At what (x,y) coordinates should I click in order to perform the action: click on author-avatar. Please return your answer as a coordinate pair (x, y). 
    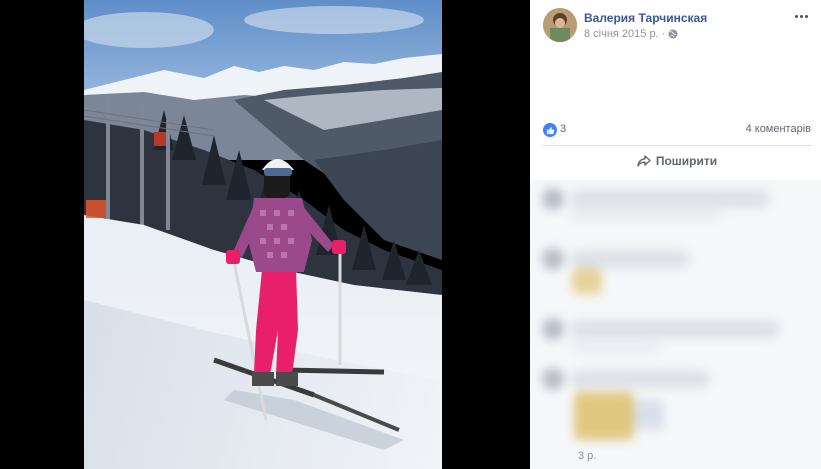
    Looking at the image, I should click on (560, 25).